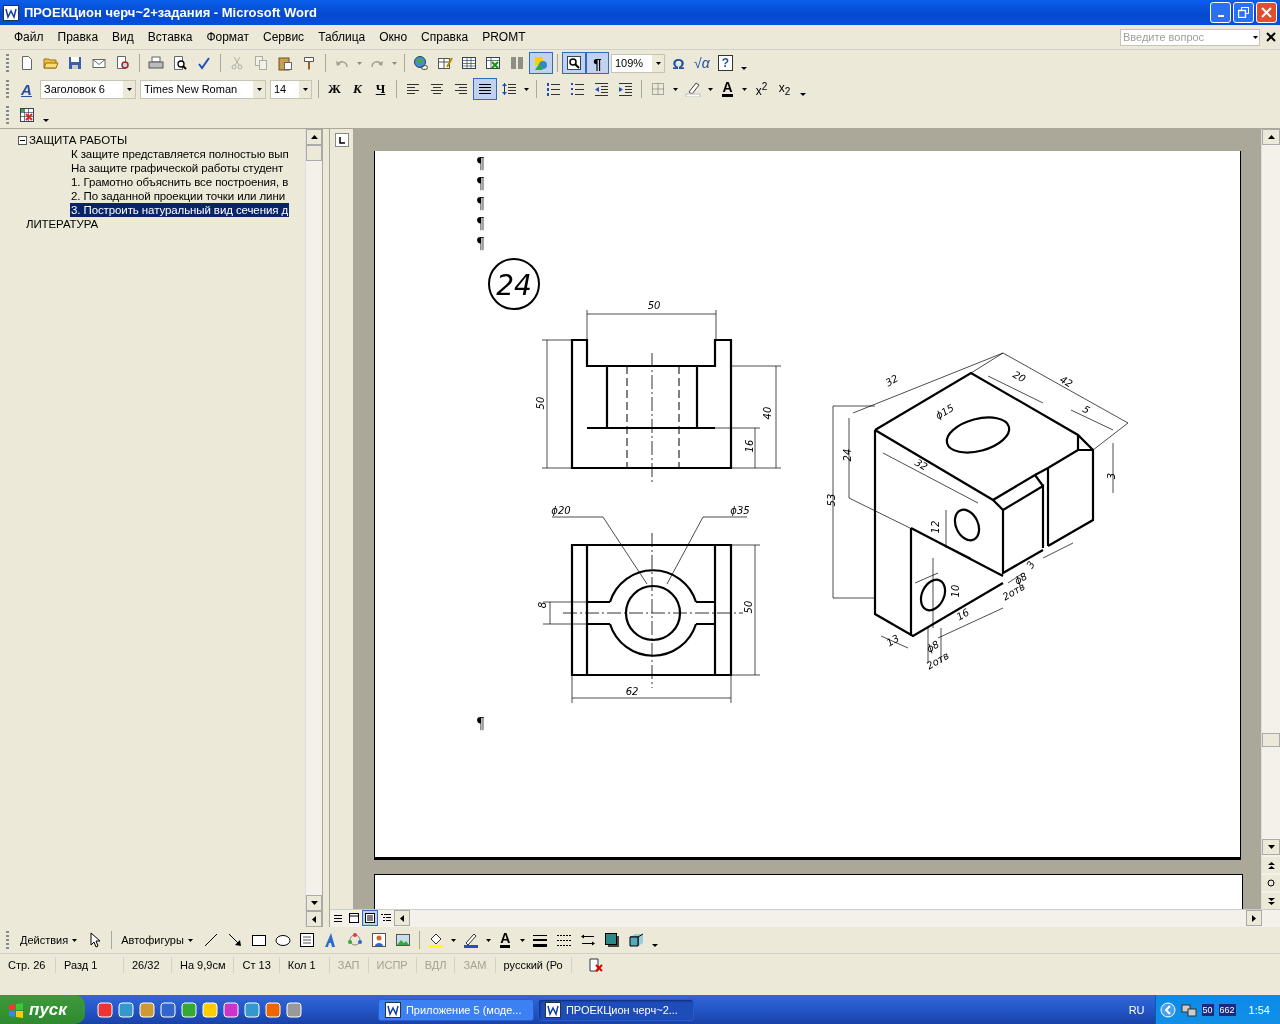  I want to click on font-combo: Times New Roman, so click(203, 89).